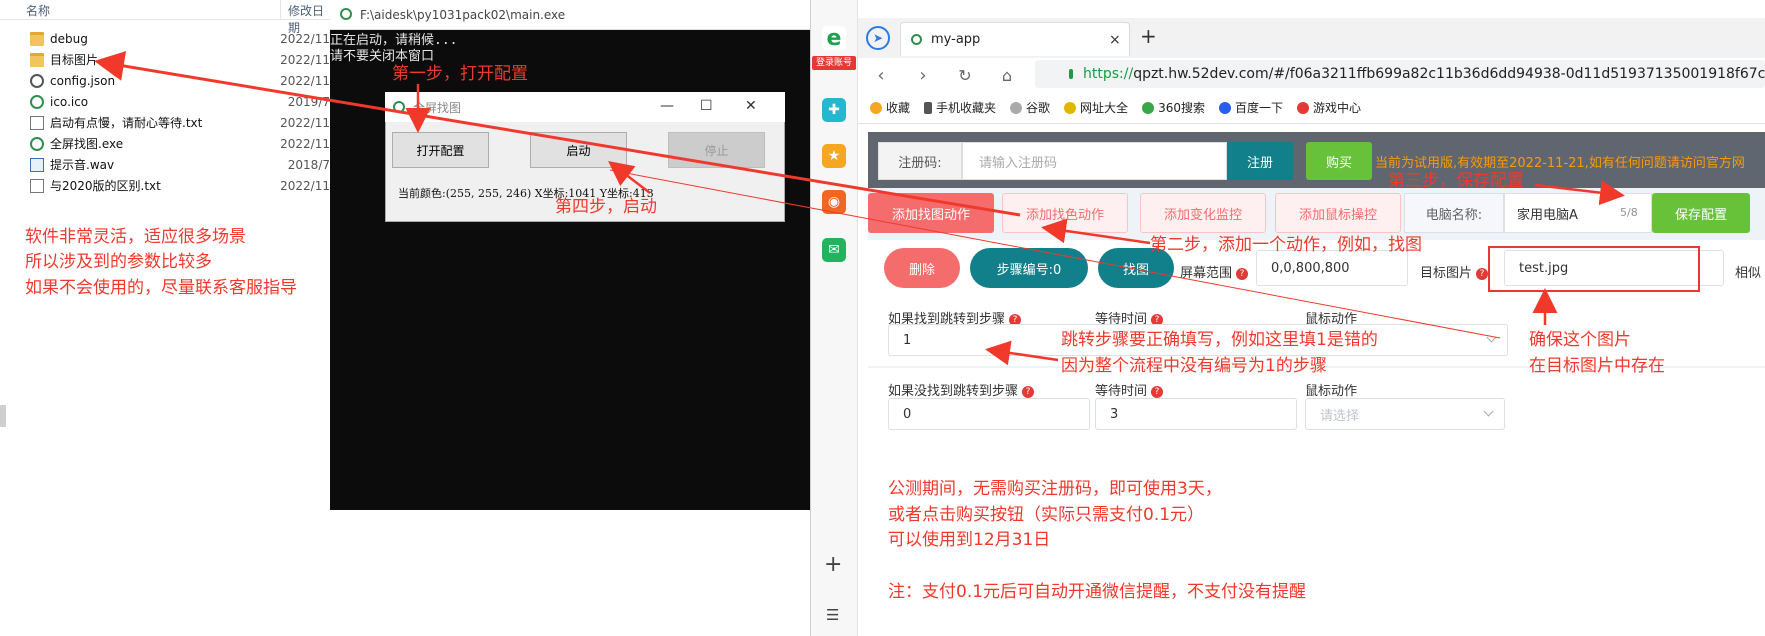 The height and width of the screenshot is (636, 1765). Describe the element at coordinates (1022, 353) in the screenshot. I see `arrow-to-if-found` at that location.